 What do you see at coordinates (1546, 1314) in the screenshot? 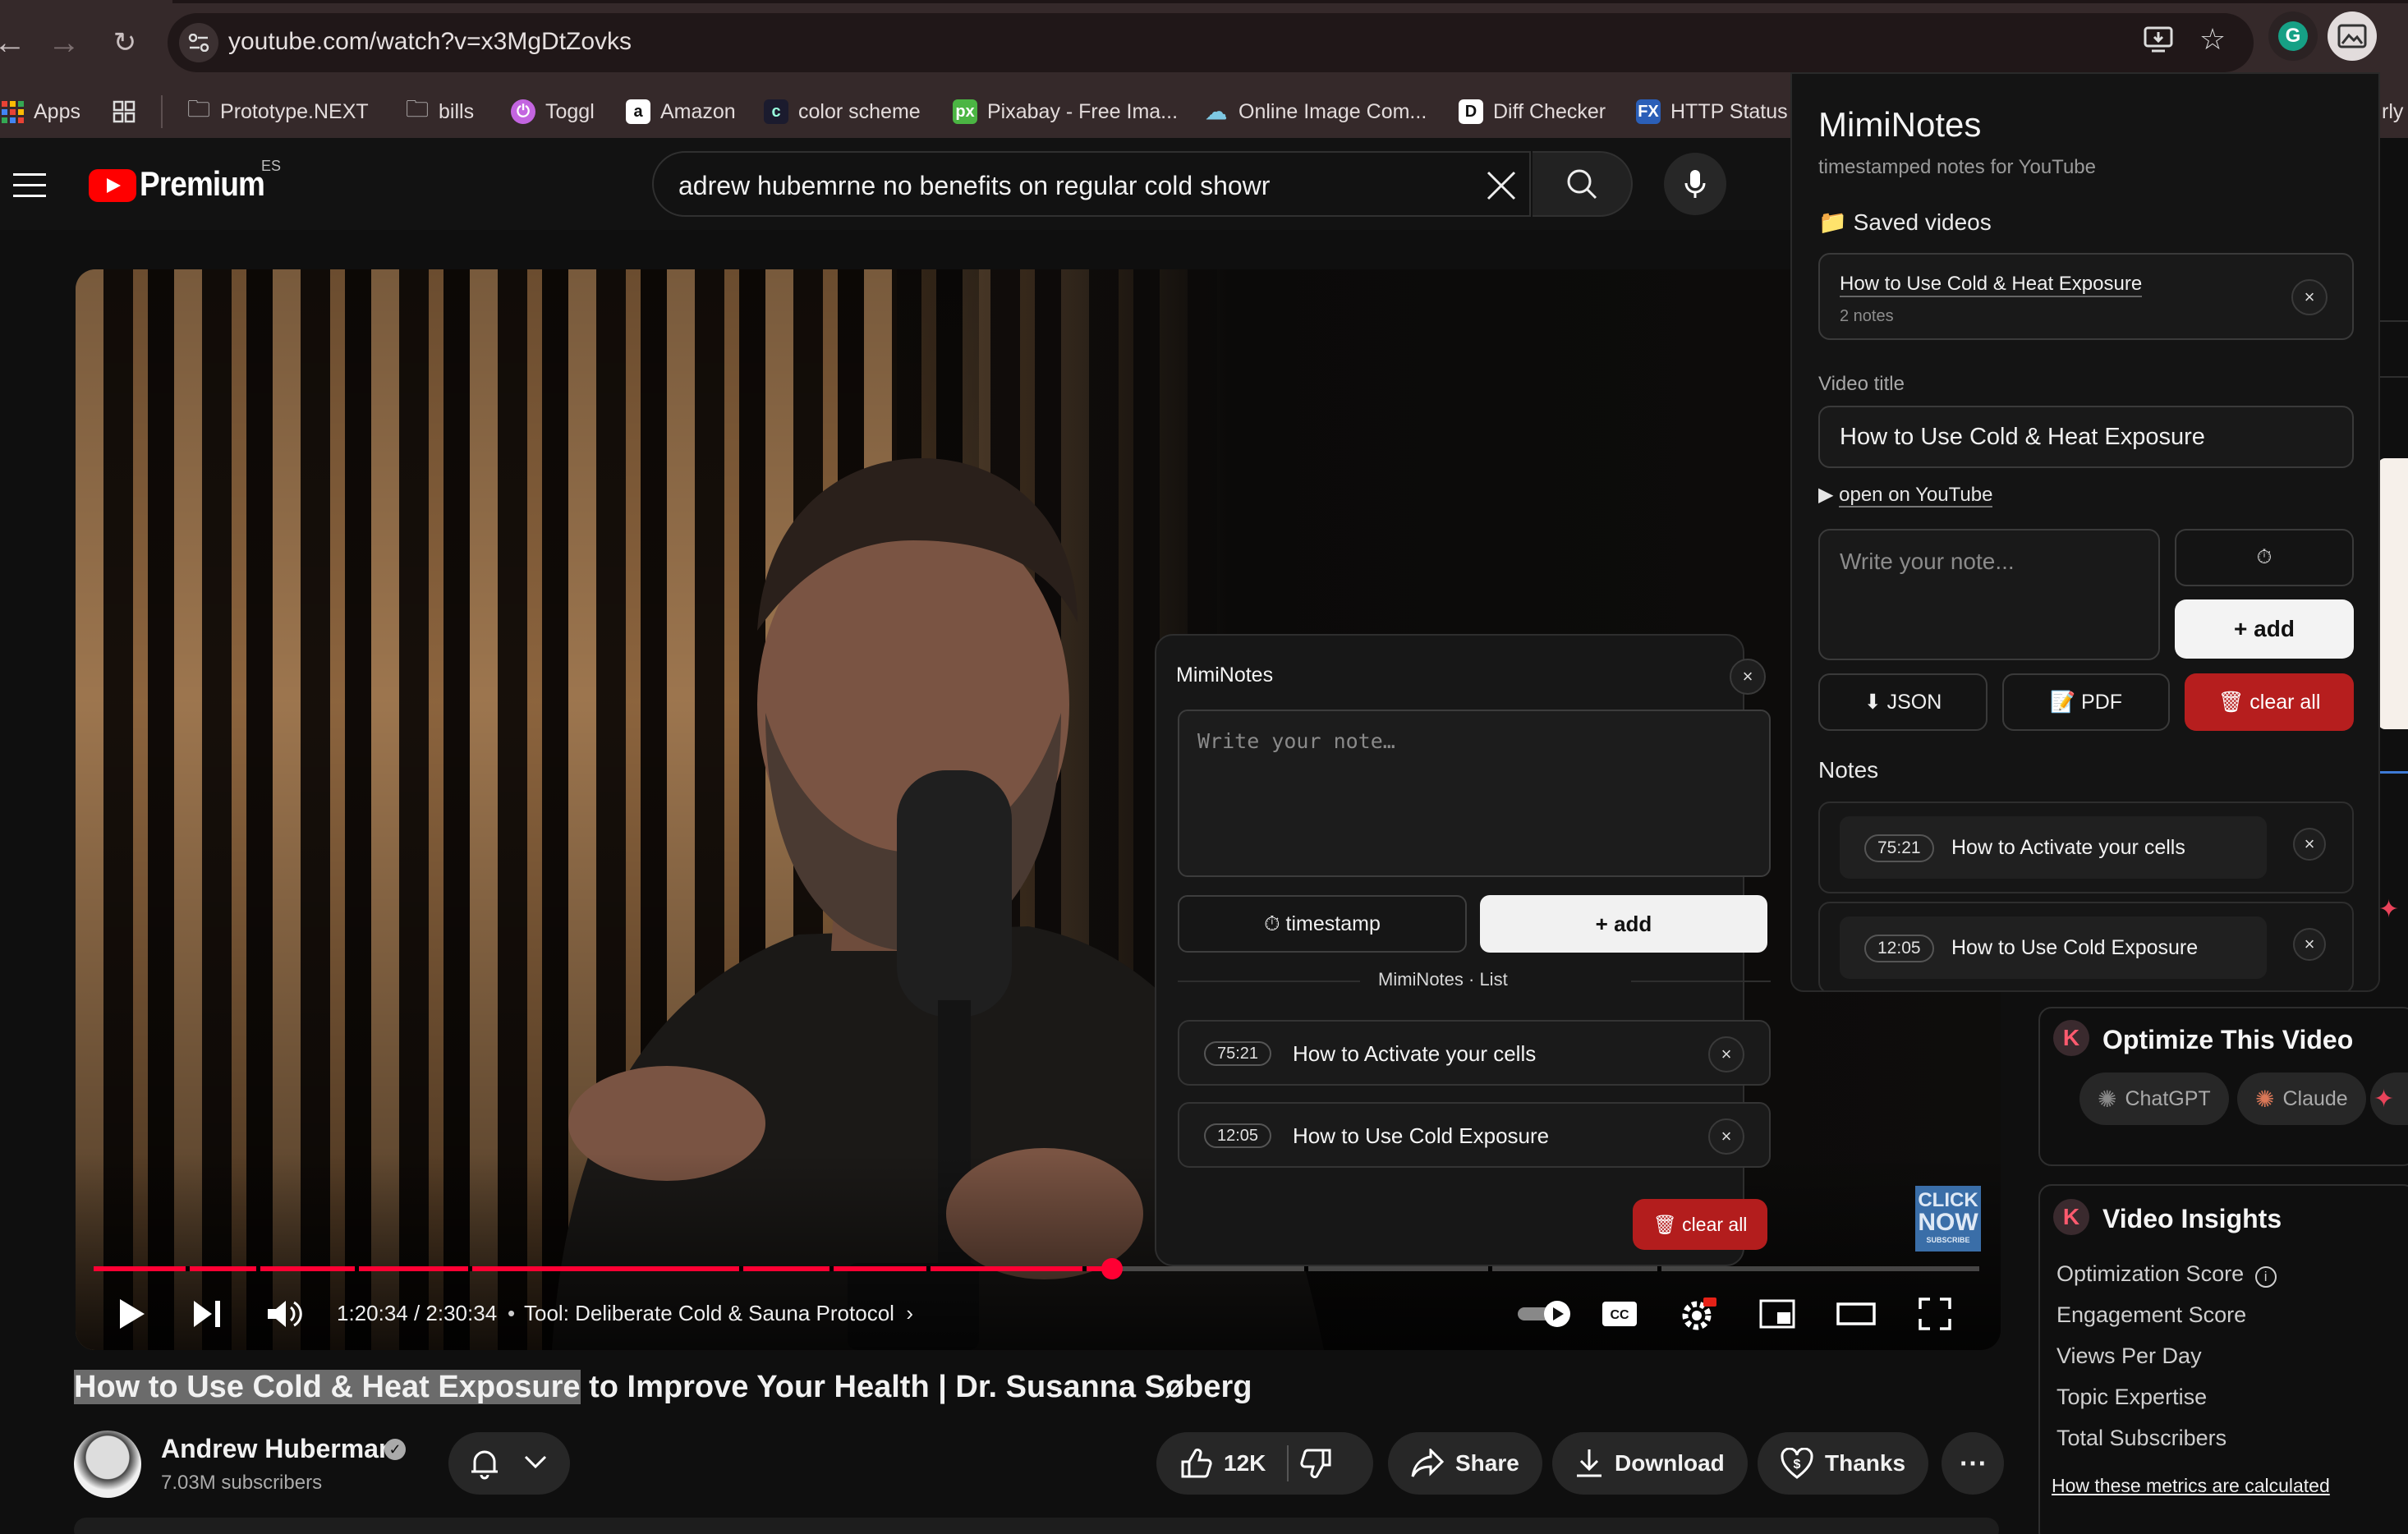
I see `autoplay-toggle` at bounding box center [1546, 1314].